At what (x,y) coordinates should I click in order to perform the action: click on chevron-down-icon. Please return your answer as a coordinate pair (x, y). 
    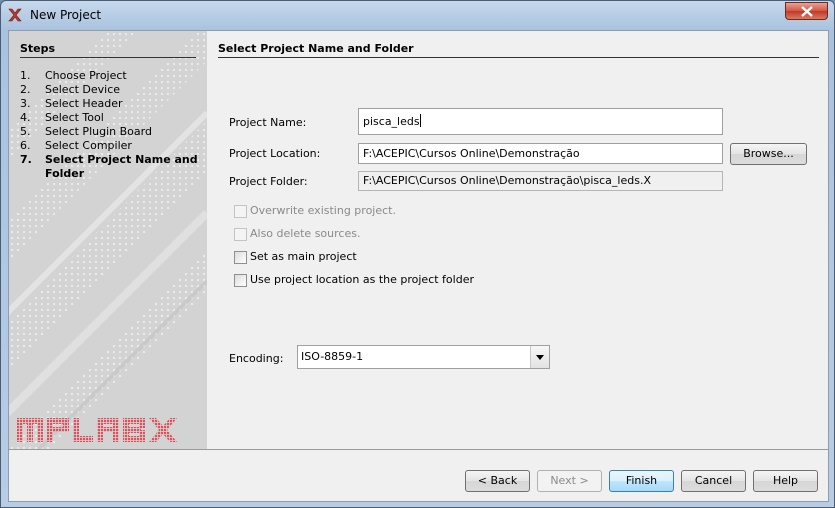
    Looking at the image, I should click on (540, 357).